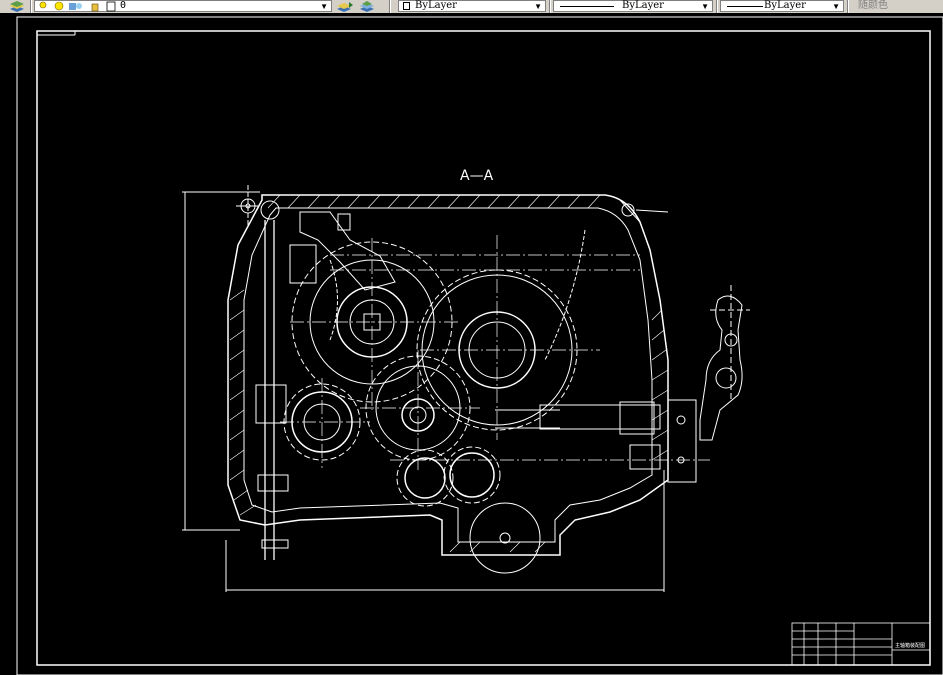 Image resolution: width=943 pixels, height=675 pixels. Describe the element at coordinates (785, 5) in the screenshot. I see `lineweight-value: ByLayer` at that location.